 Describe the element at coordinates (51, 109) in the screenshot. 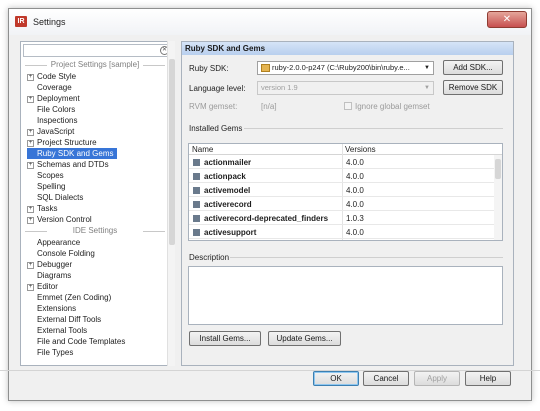

I see `tree-item-file-colors: File Colors` at that location.